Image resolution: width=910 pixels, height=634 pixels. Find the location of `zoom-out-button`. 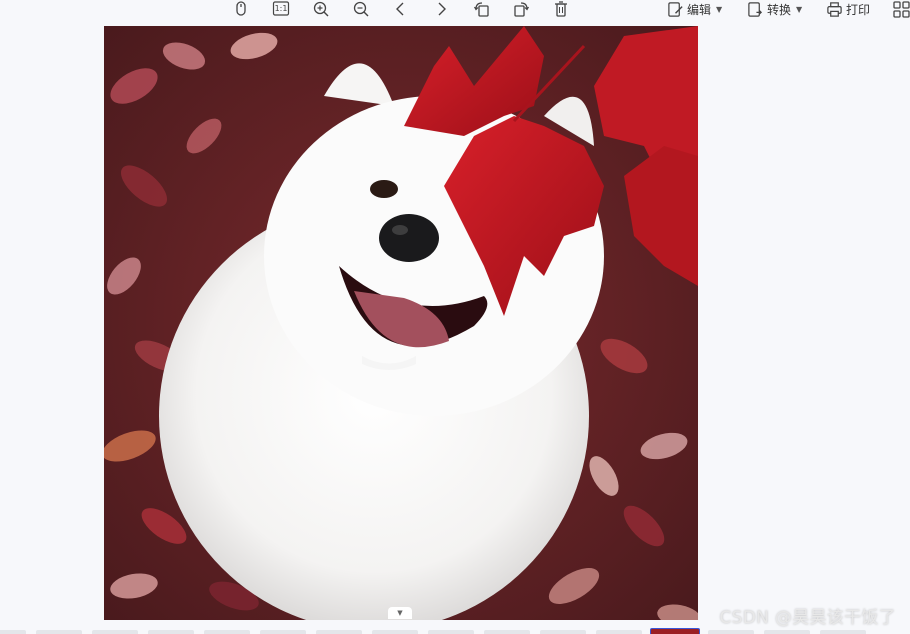

zoom-out-button is located at coordinates (361, 9).